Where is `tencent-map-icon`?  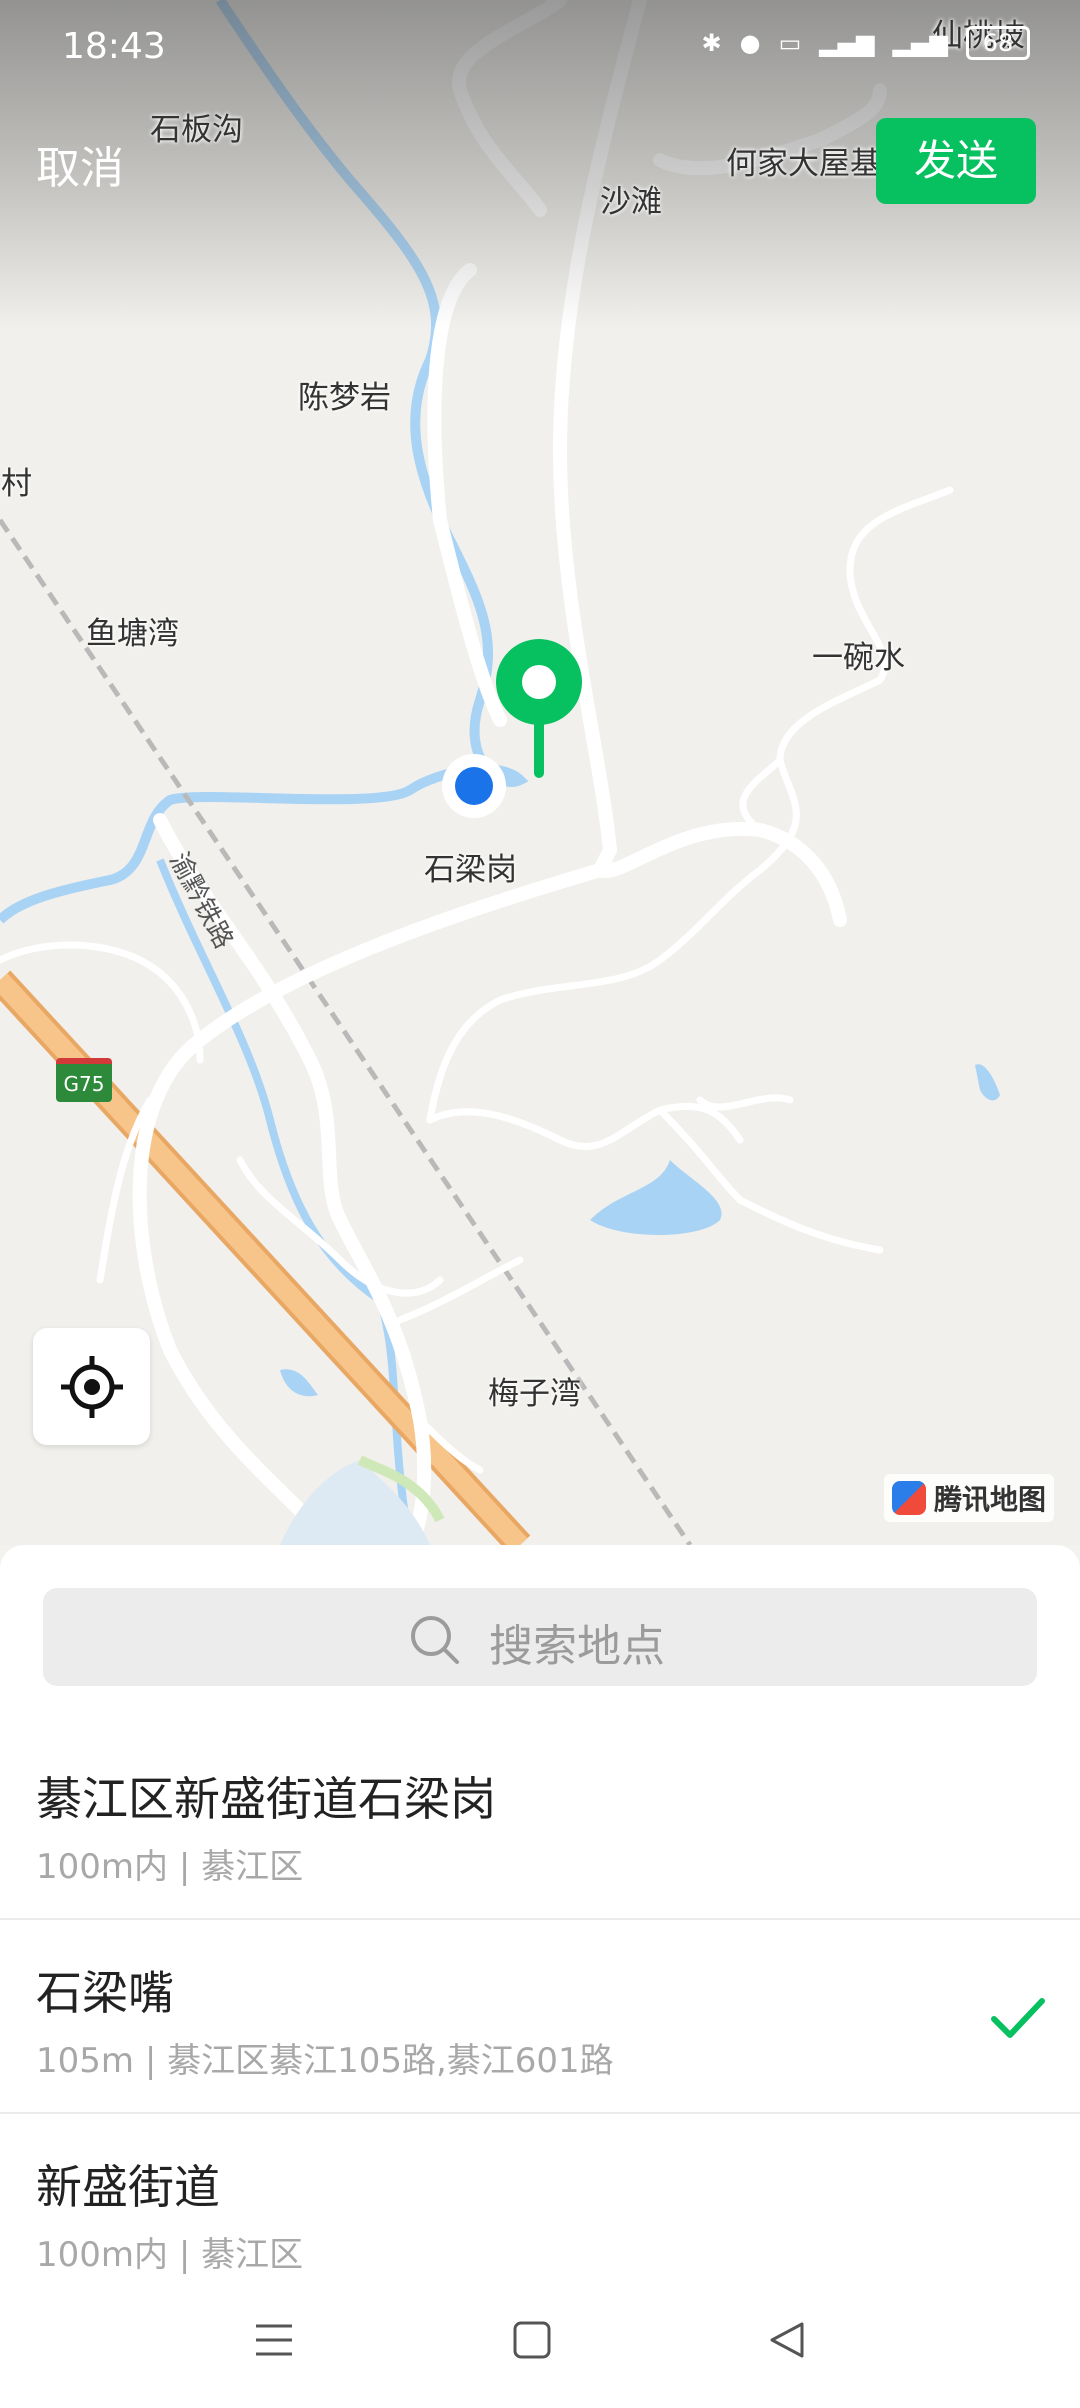
tencent-map-icon is located at coordinates (909, 1498).